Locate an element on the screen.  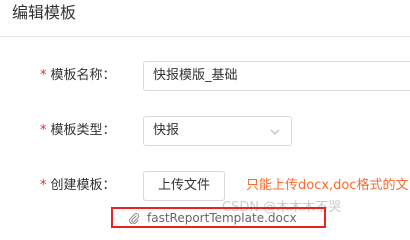
create-template-label-text: 创建模板： is located at coordinates (83, 185).